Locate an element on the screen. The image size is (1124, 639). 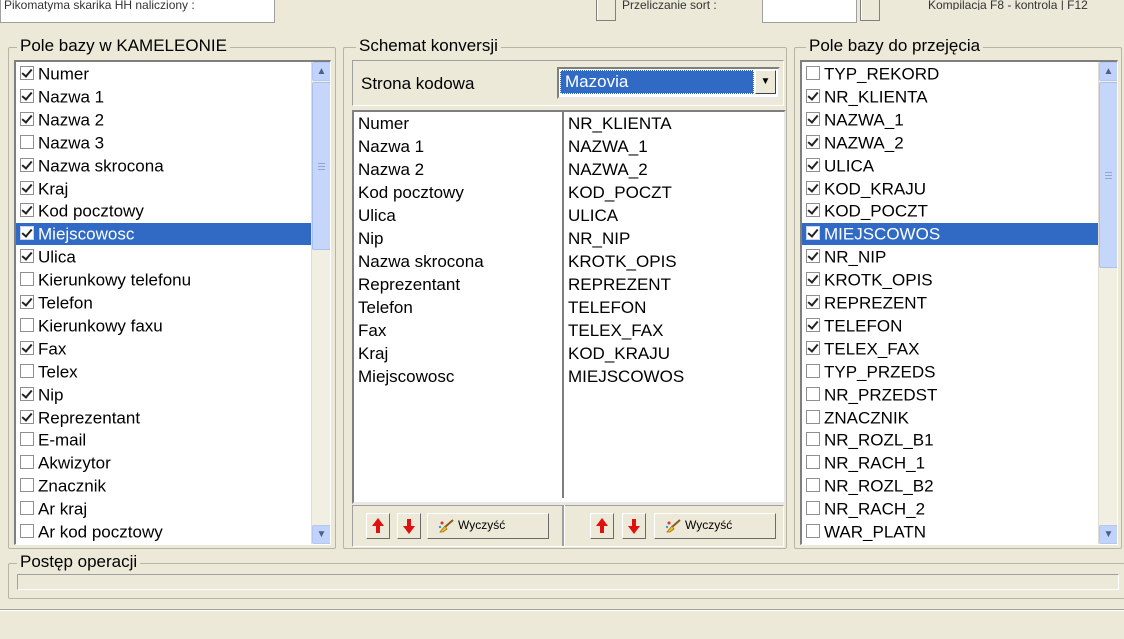
list-item: NAZWA_1 is located at coordinates (950, 120).